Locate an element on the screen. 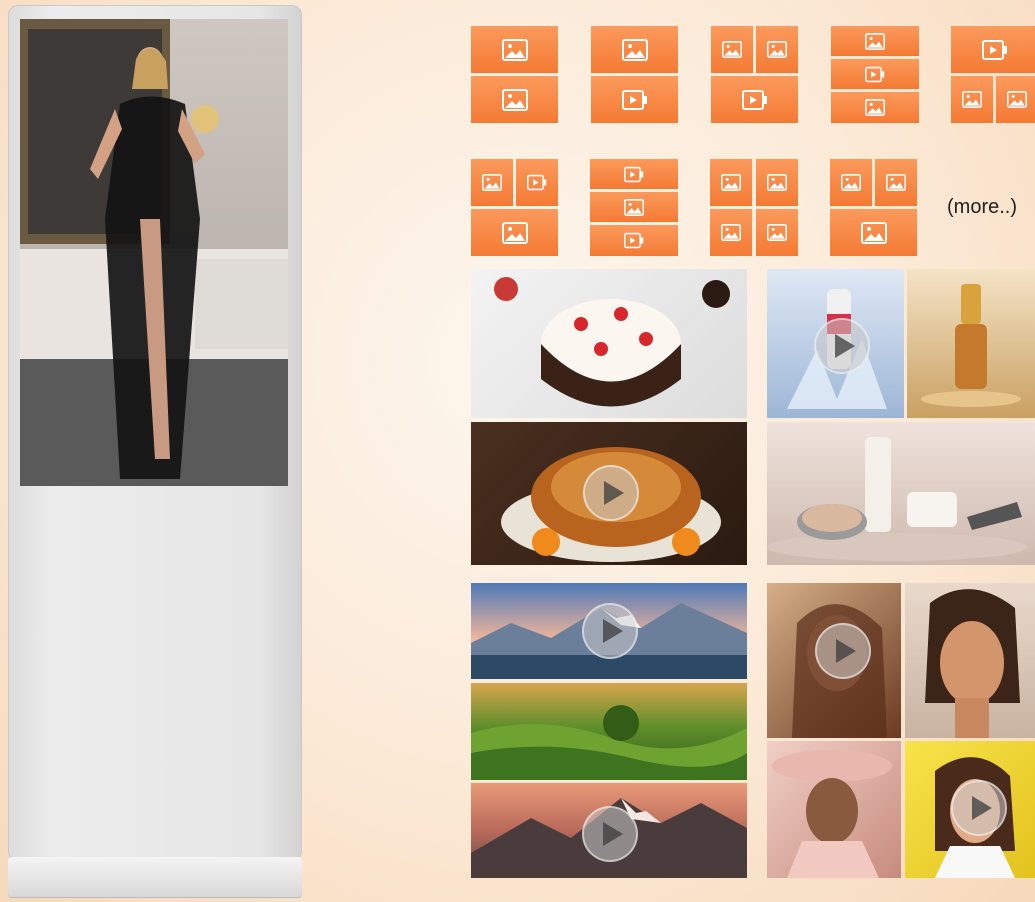 The image size is (1035, 902). portrait-woman-closeup-photo is located at coordinates (970, 660).